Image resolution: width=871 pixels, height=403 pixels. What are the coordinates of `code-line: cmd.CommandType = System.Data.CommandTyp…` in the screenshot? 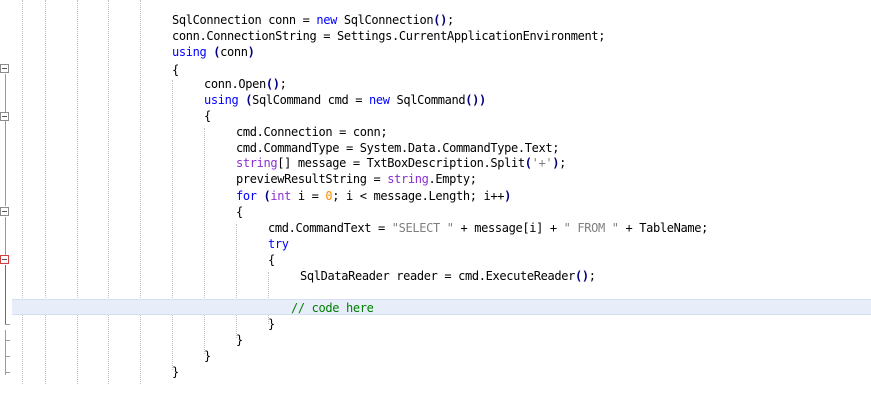 It's located at (397, 148).